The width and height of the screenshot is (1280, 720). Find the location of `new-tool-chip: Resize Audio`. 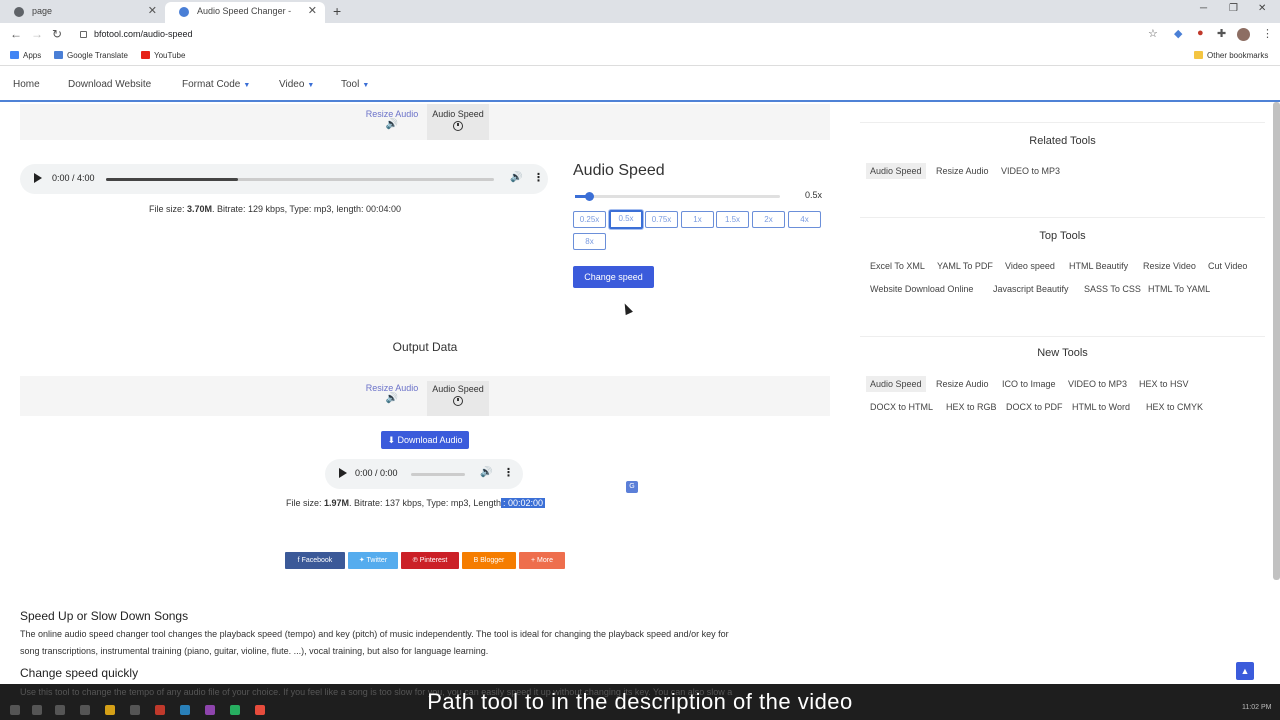

new-tool-chip: Resize Audio is located at coordinates (962, 384).